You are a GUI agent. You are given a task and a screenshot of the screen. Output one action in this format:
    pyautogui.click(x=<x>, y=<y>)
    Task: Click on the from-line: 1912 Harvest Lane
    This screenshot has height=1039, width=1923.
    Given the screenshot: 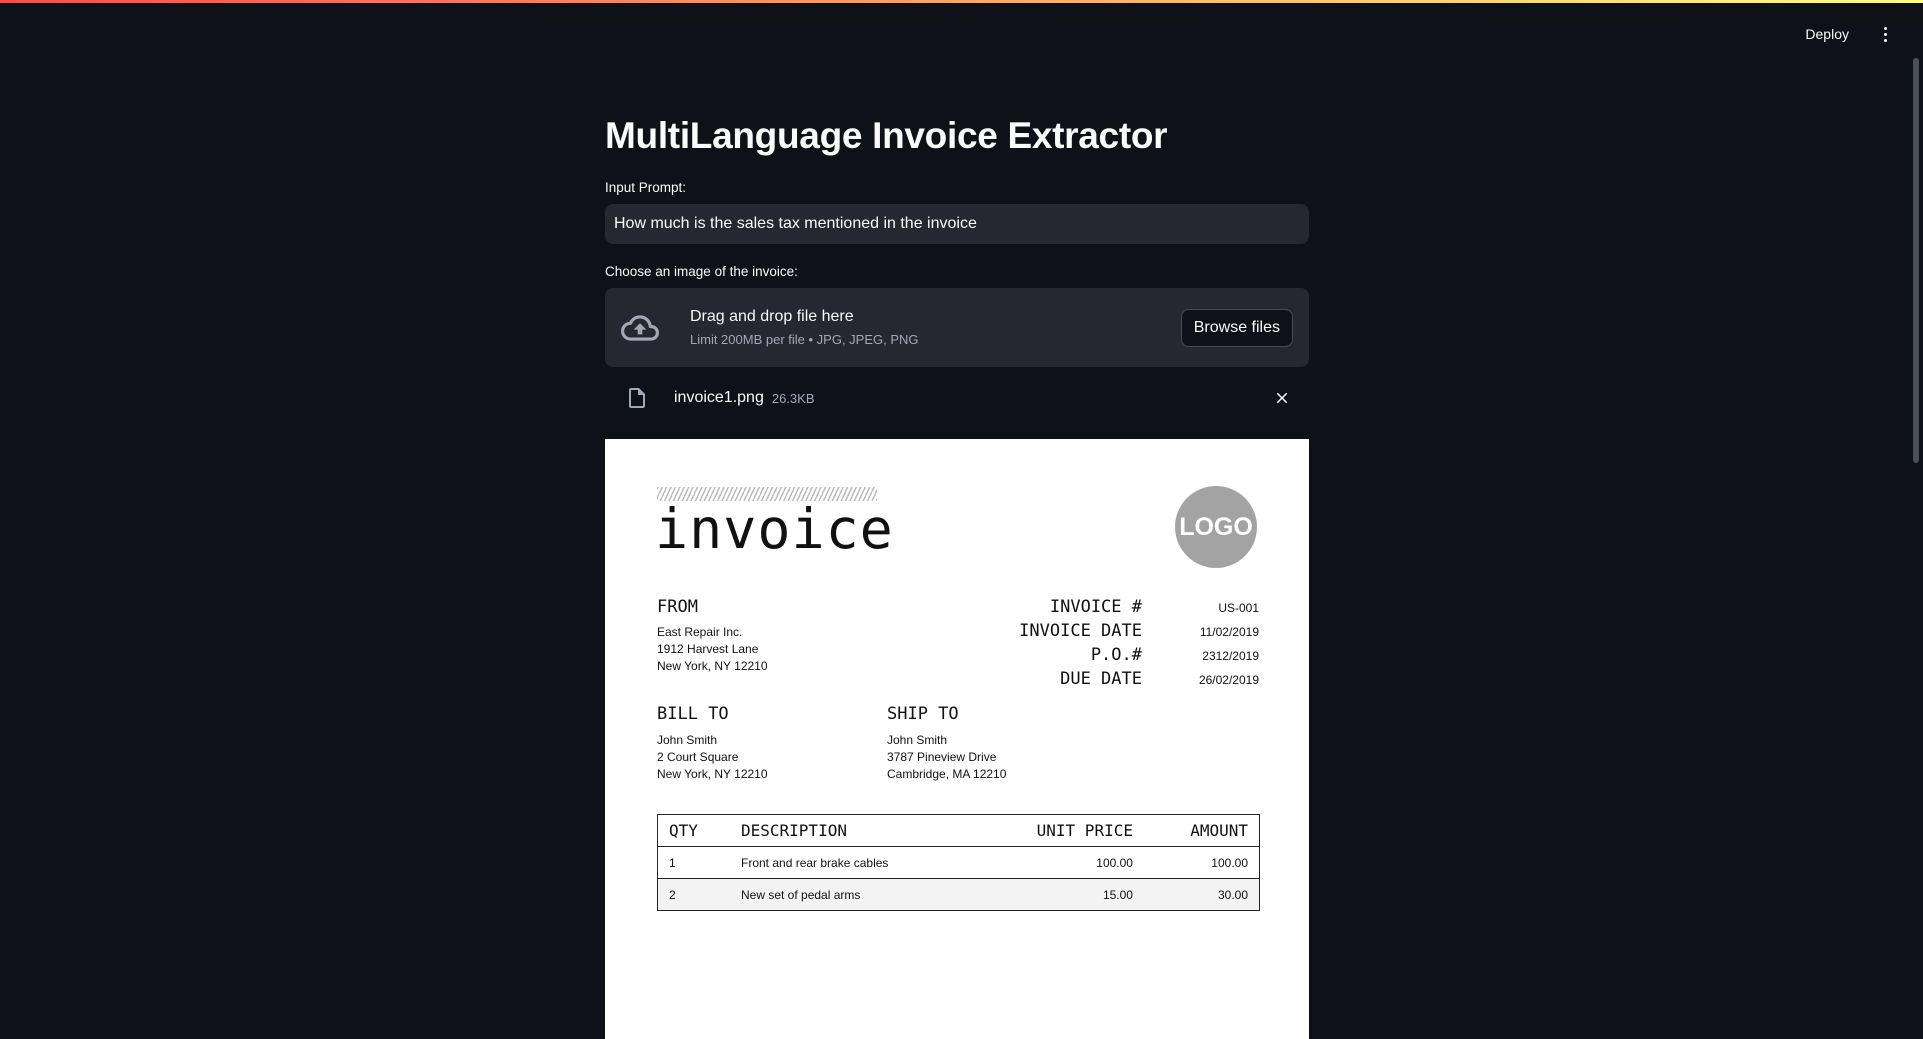 What is the action you would take?
    pyautogui.click(x=708, y=649)
    